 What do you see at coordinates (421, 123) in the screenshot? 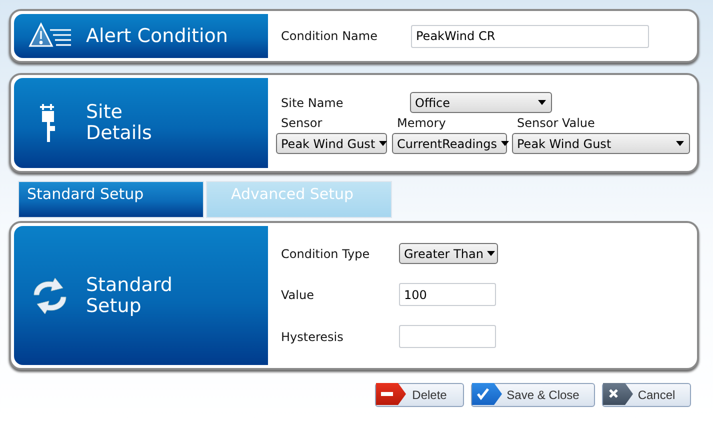
I see `field-label: Memory` at bounding box center [421, 123].